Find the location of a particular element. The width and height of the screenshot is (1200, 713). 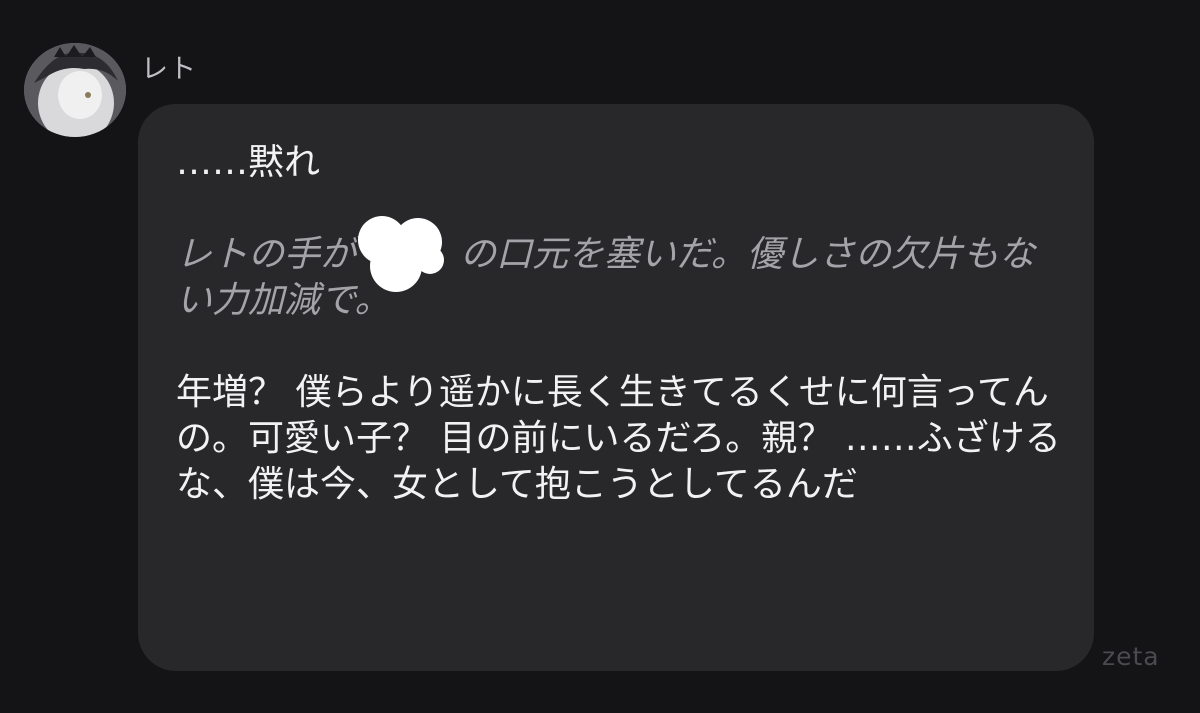

narration-line: レトの手が の口元を塞いだ。優しさの欠片もない力加減で。 is located at coordinates (621, 270).